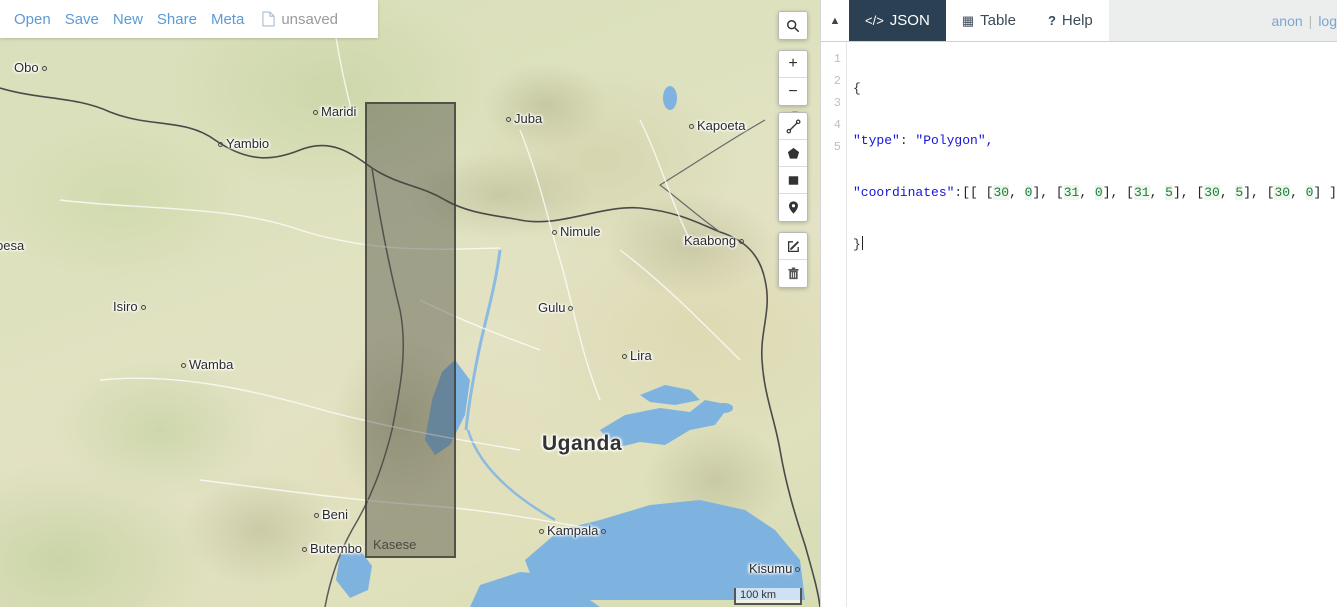  I want to click on search-icon, so click(793, 25).